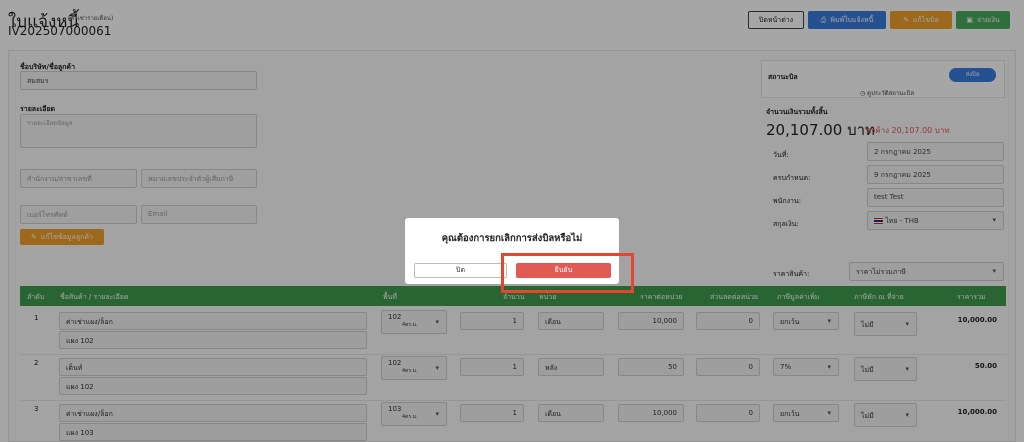  What do you see at coordinates (512, 238) in the screenshot?
I see `dialog-title: คุณต้องการยกเลิกการส่งบิลหรือไม่` at bounding box center [512, 238].